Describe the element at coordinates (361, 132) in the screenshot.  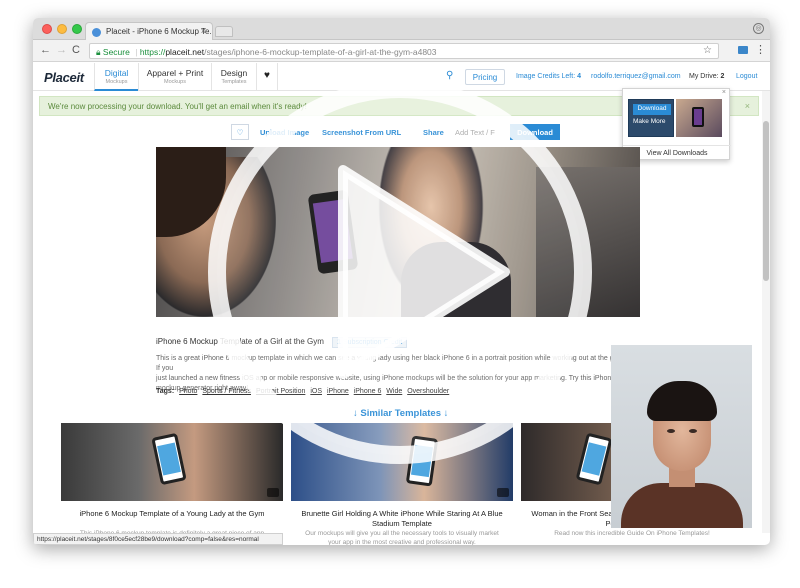
I see `screenshot-url-button: Screenshot From URL` at that location.